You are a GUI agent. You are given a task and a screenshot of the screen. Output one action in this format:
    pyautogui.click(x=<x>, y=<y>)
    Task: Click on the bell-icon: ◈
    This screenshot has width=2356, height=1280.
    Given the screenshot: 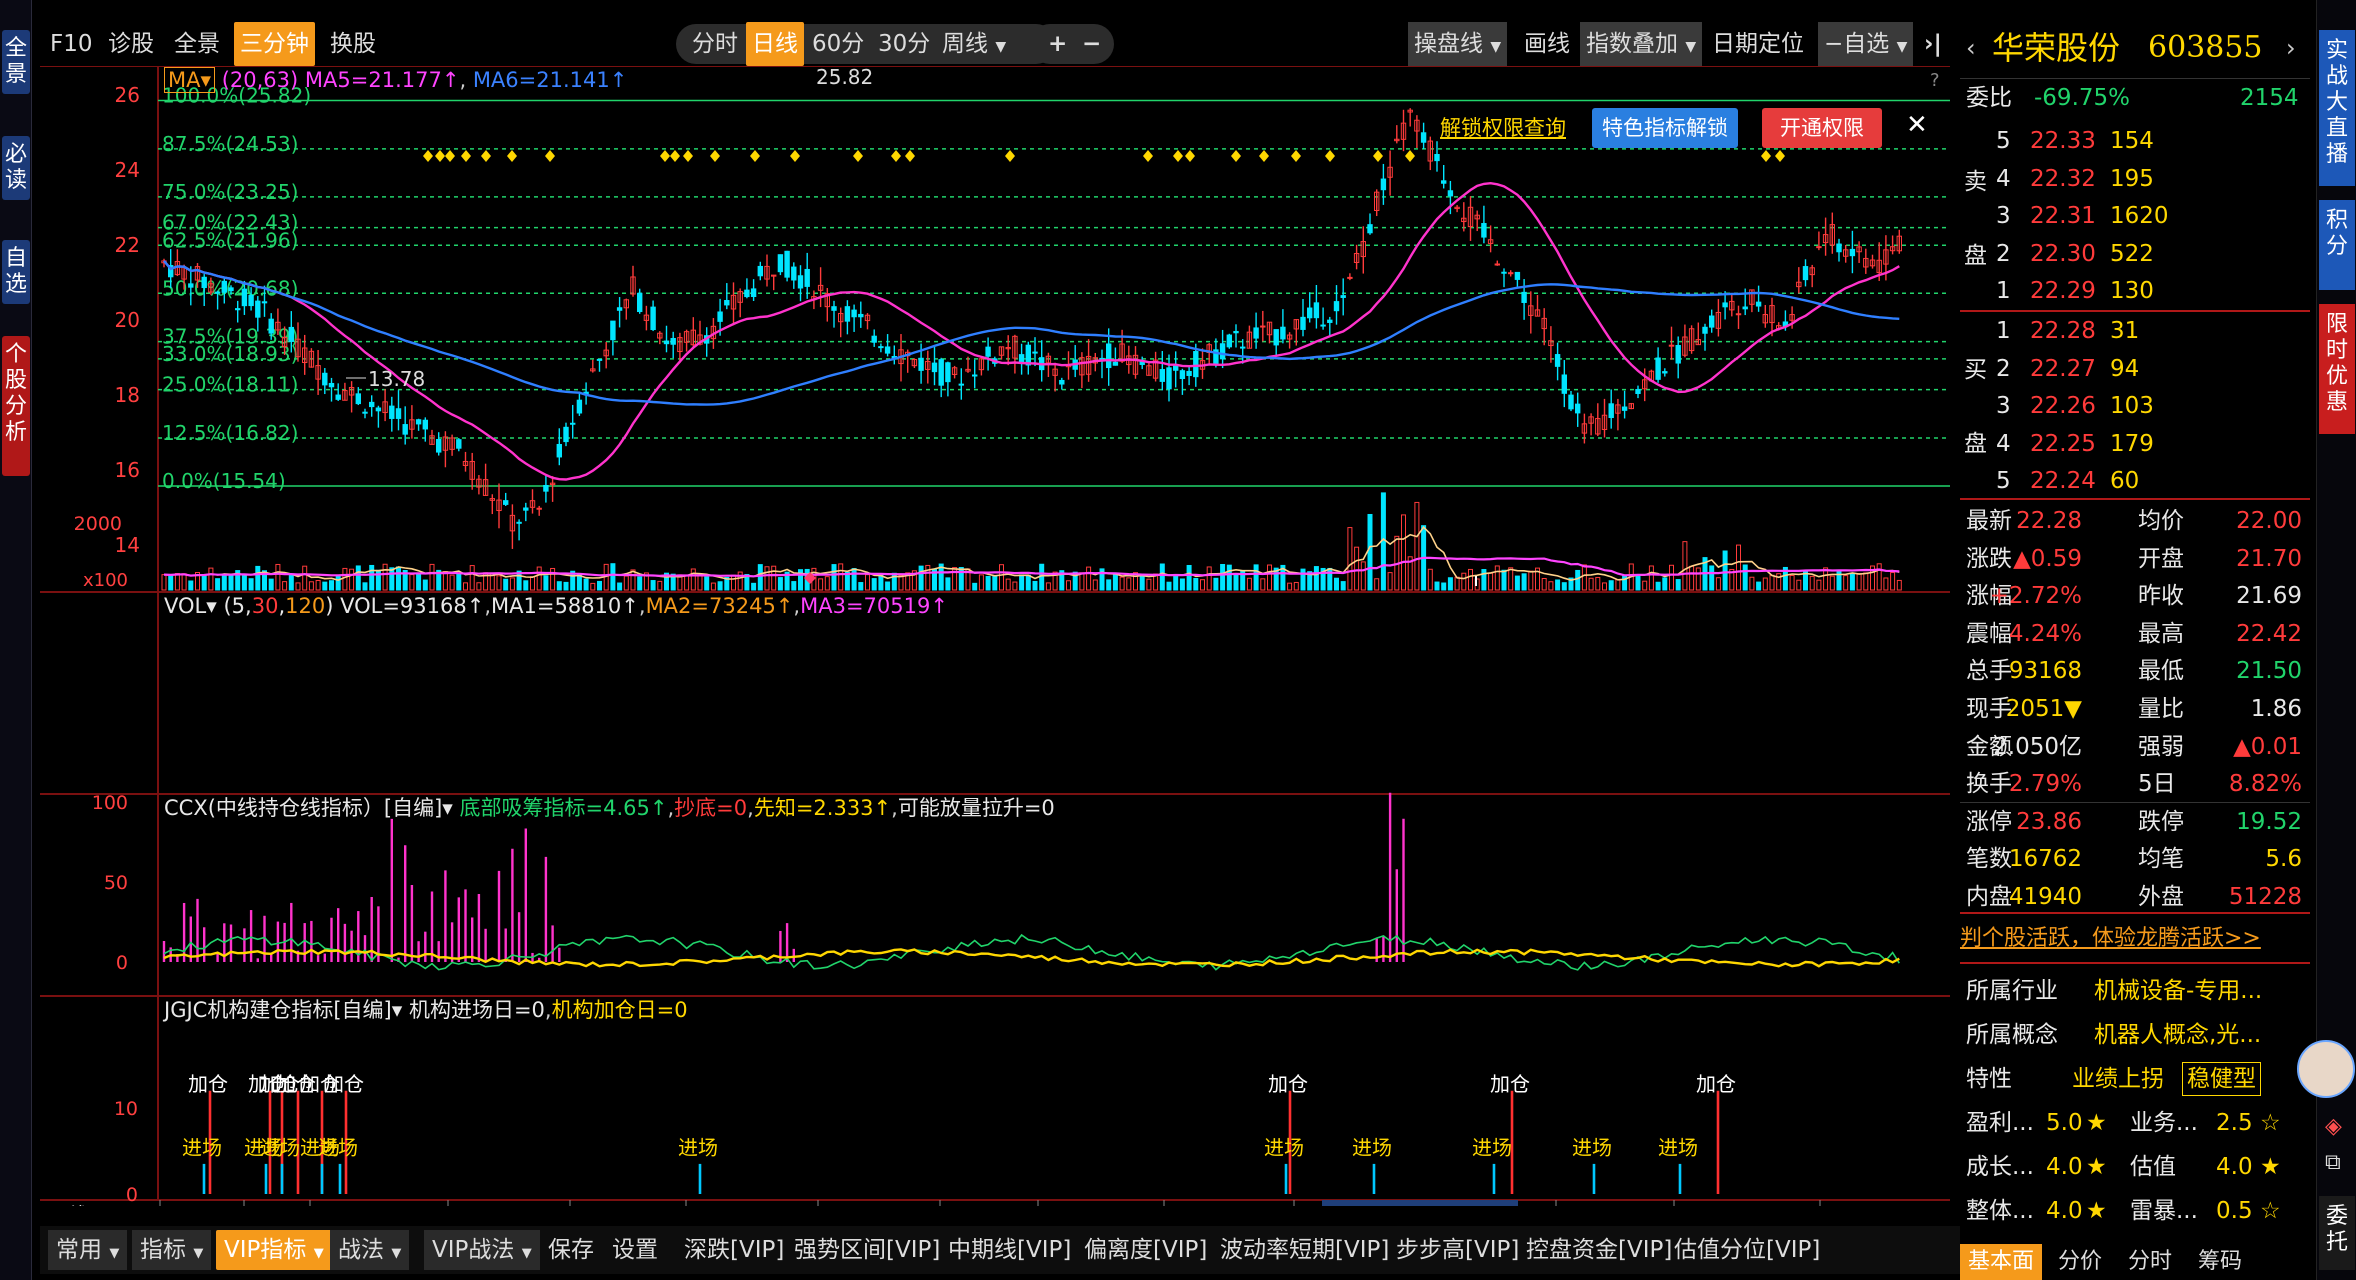 What is the action you would take?
    pyautogui.click(x=2333, y=1126)
    